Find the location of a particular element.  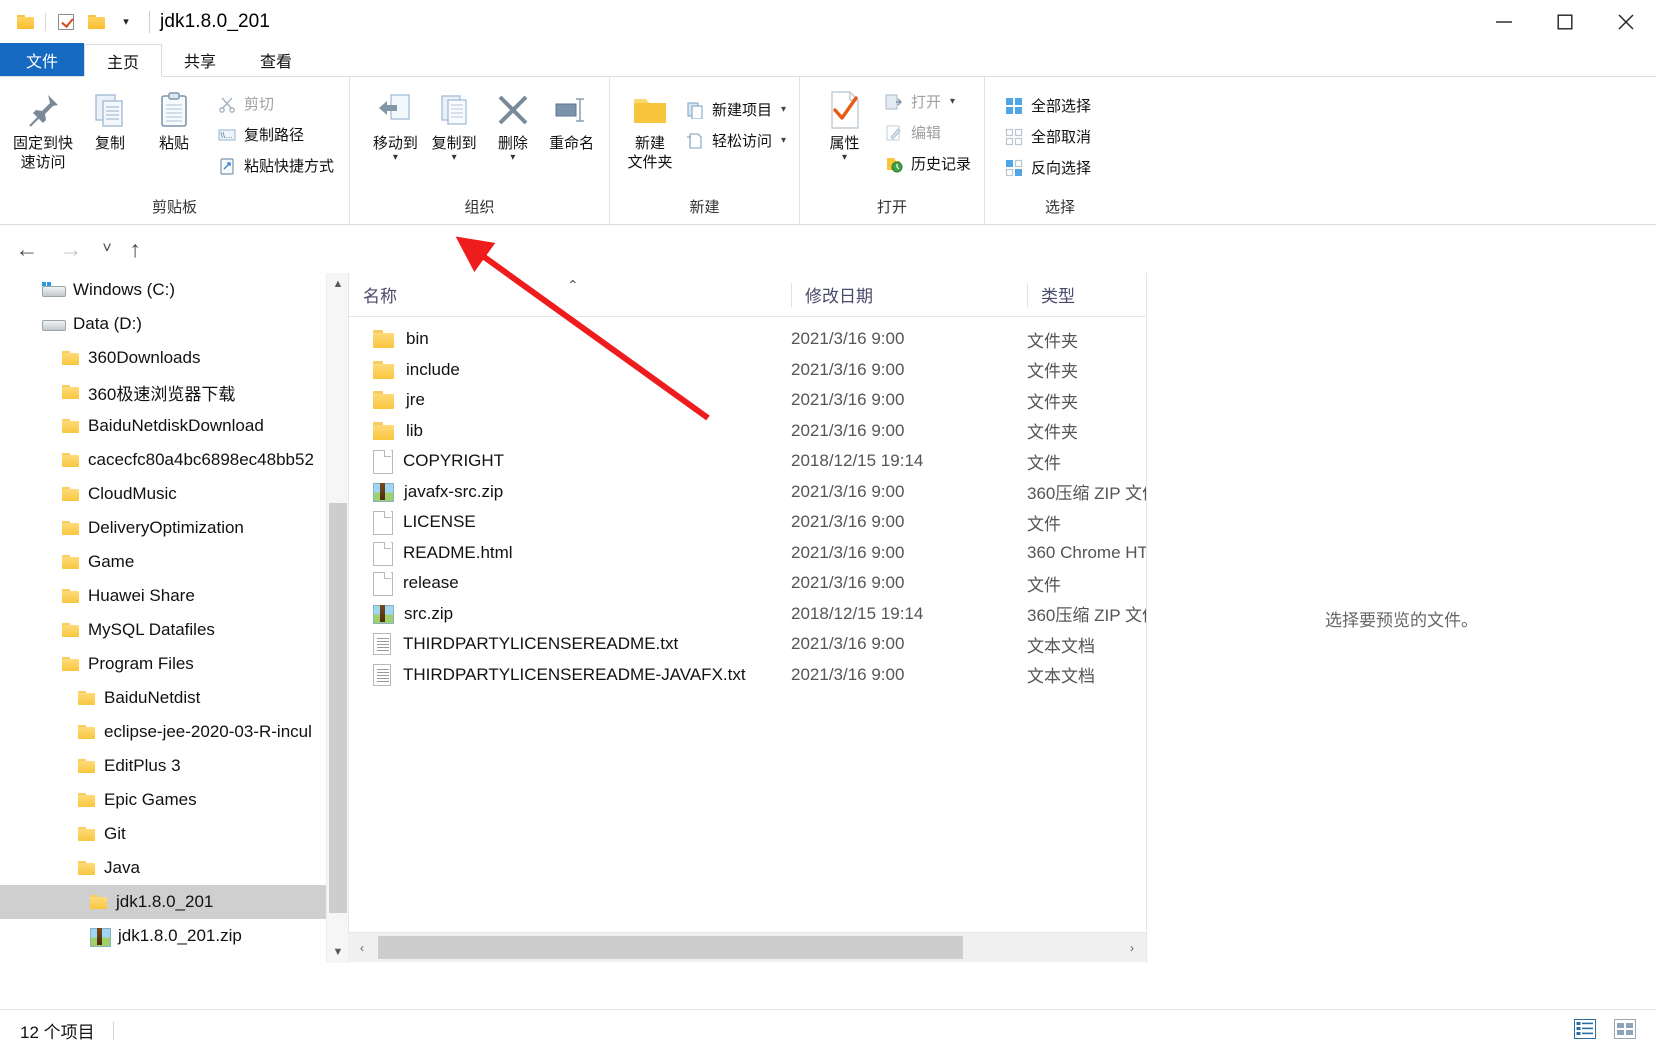

tree-item: jdk1.8.0_201 is located at coordinates (165, 902).